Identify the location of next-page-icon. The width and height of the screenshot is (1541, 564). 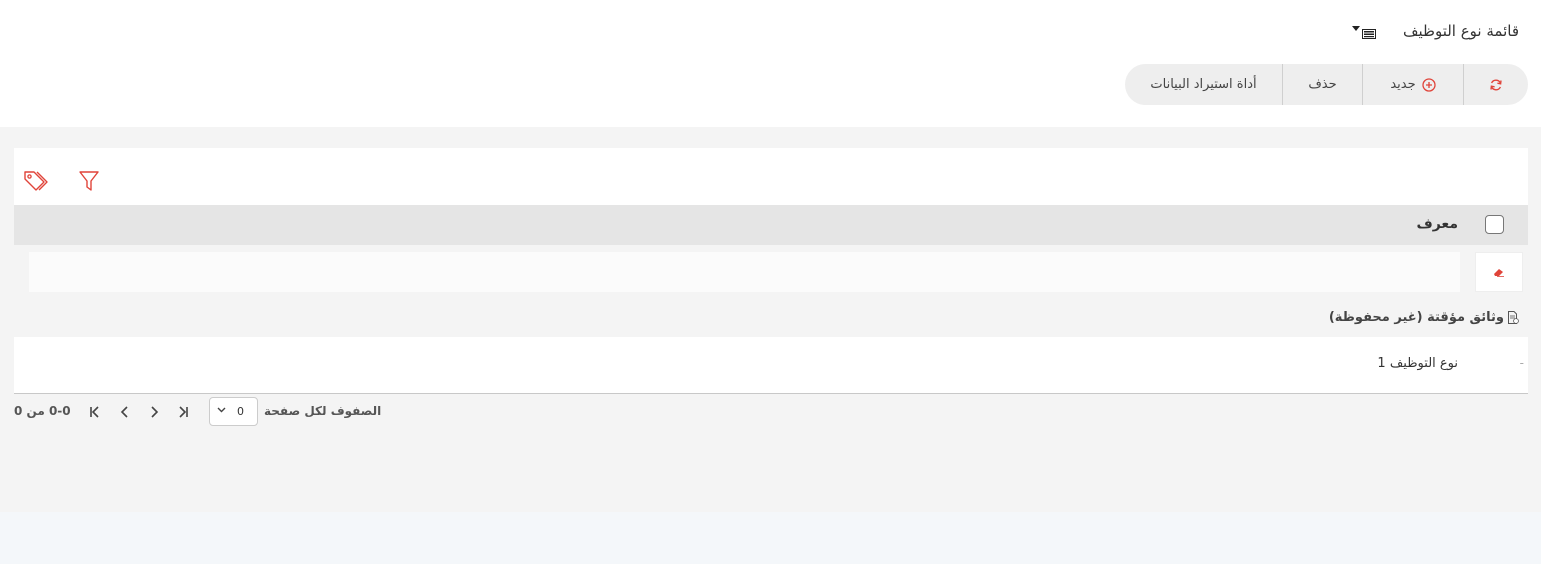
(154, 412).